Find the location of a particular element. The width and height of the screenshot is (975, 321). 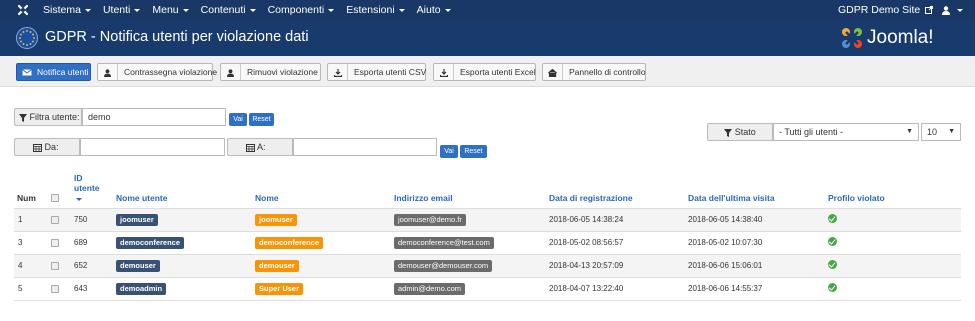

select-arrow-icon: ▼ is located at coordinates (951, 131).